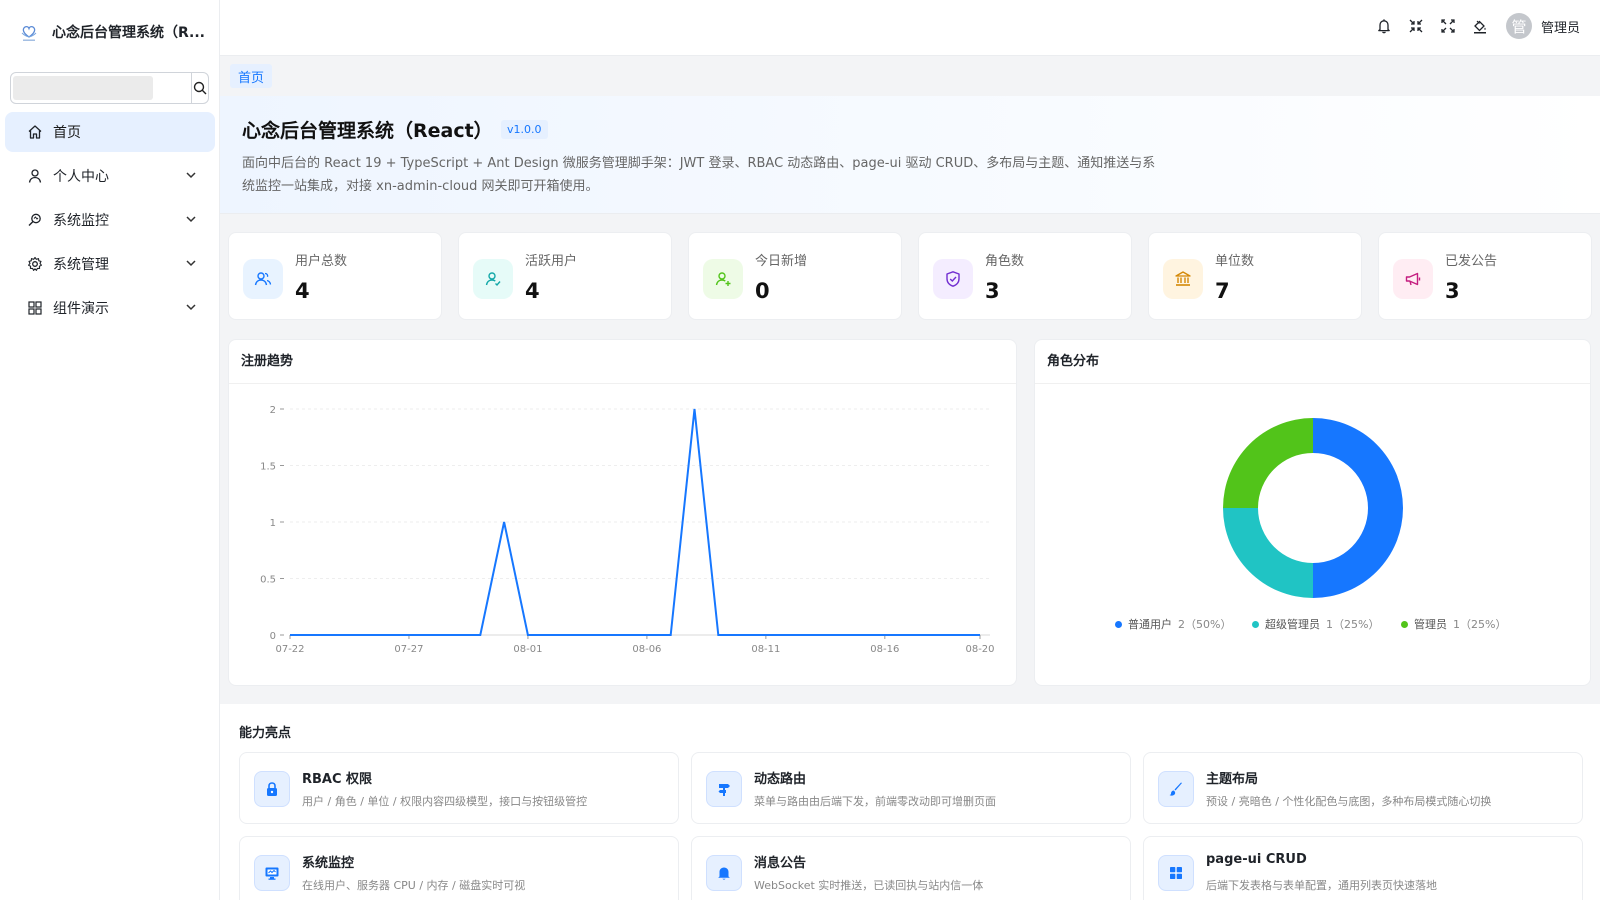 The height and width of the screenshot is (900, 1600). What do you see at coordinates (1452, 291) in the screenshot?
I see `stat-value: 3` at bounding box center [1452, 291].